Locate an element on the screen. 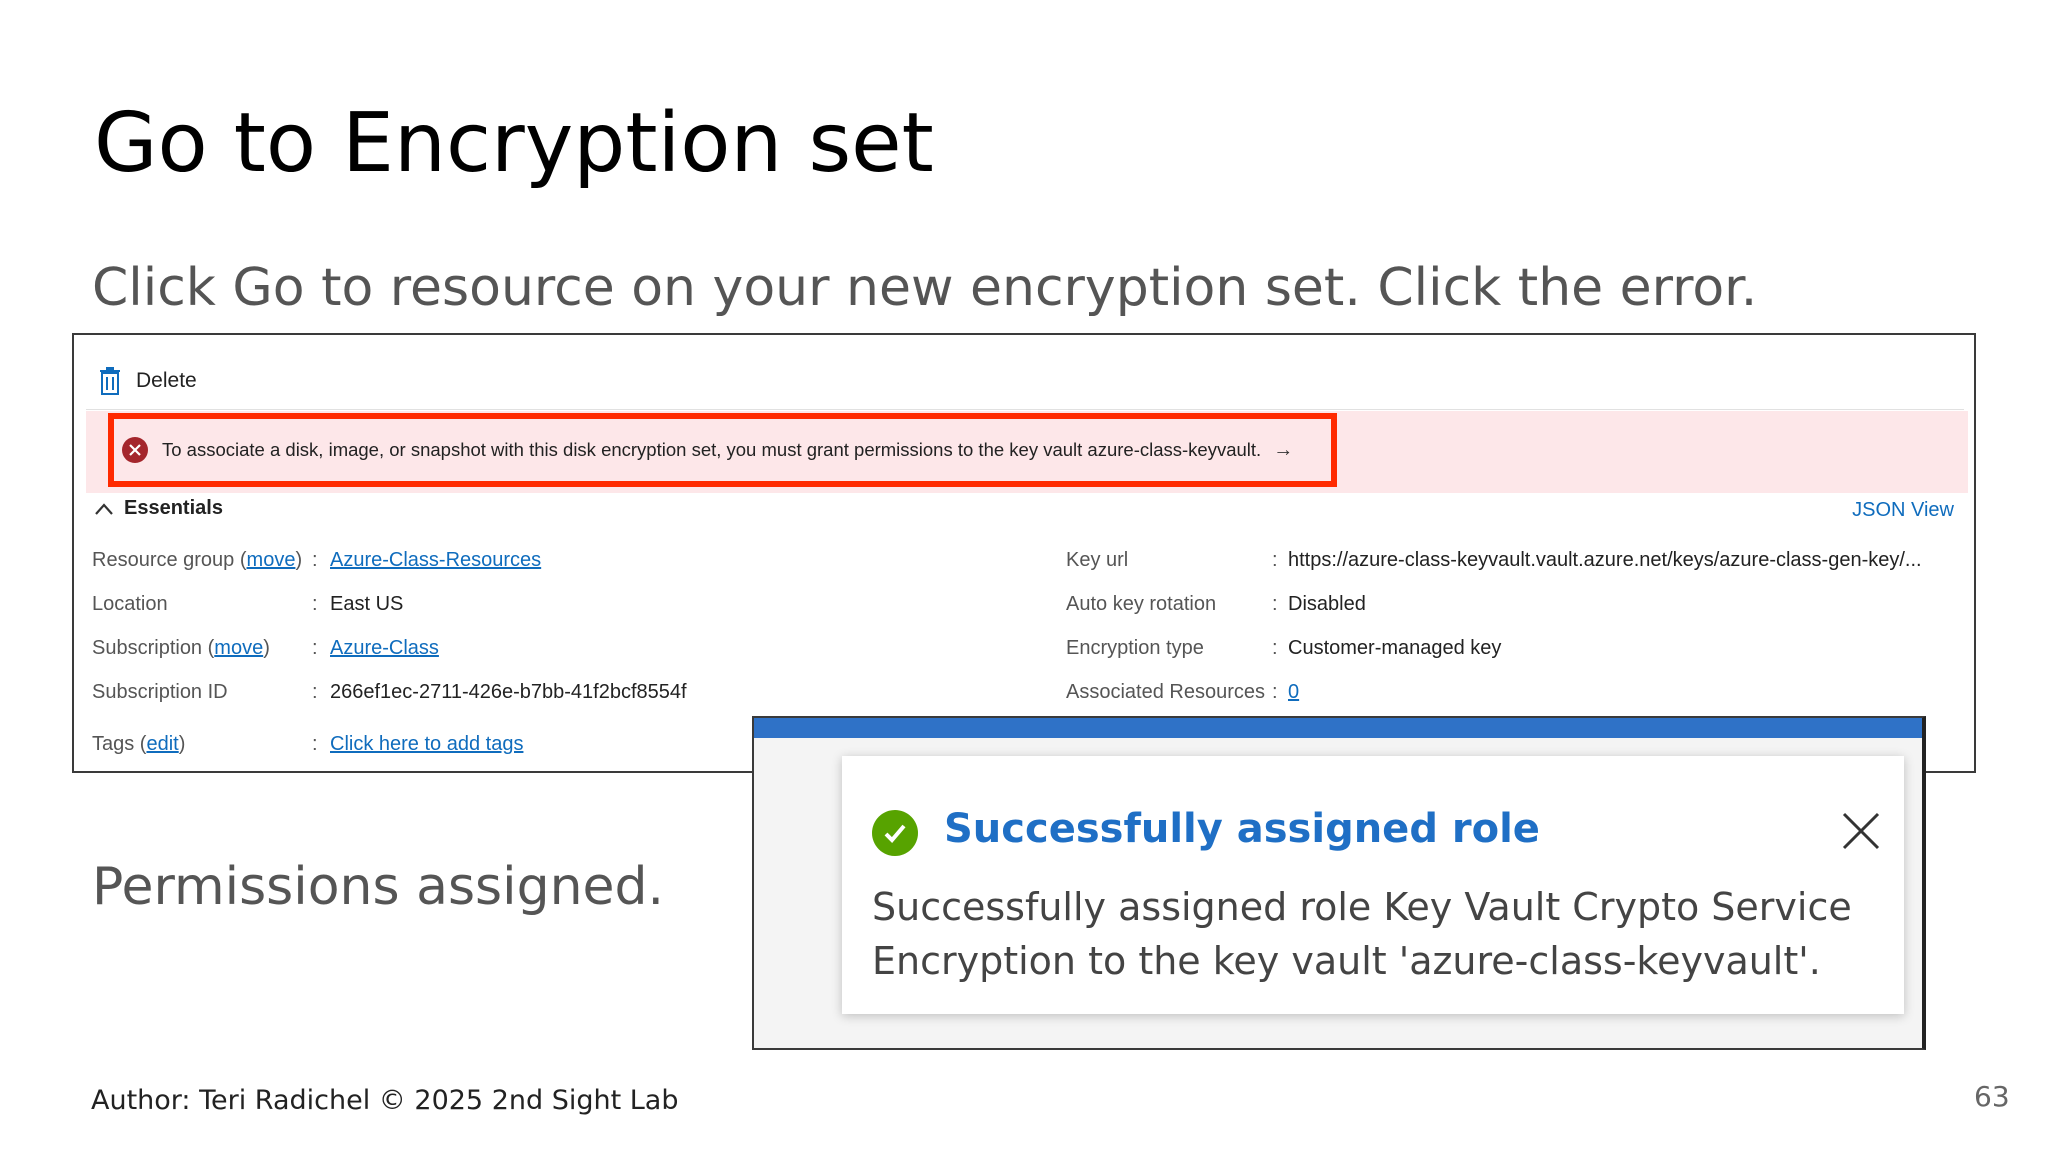  trash-icon is located at coordinates (110, 381).